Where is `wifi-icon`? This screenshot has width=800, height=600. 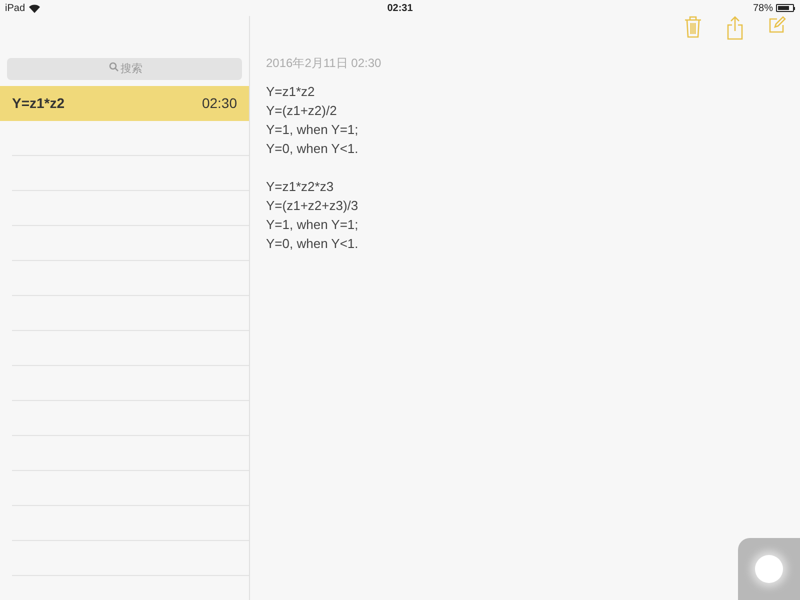 wifi-icon is located at coordinates (34, 8).